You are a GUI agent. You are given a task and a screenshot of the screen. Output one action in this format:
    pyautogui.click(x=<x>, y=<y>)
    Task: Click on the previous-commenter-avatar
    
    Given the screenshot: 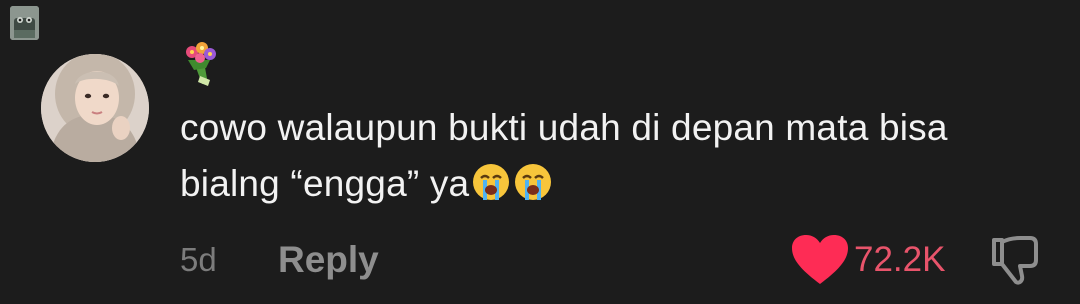 What is the action you would take?
    pyautogui.click(x=24, y=23)
    